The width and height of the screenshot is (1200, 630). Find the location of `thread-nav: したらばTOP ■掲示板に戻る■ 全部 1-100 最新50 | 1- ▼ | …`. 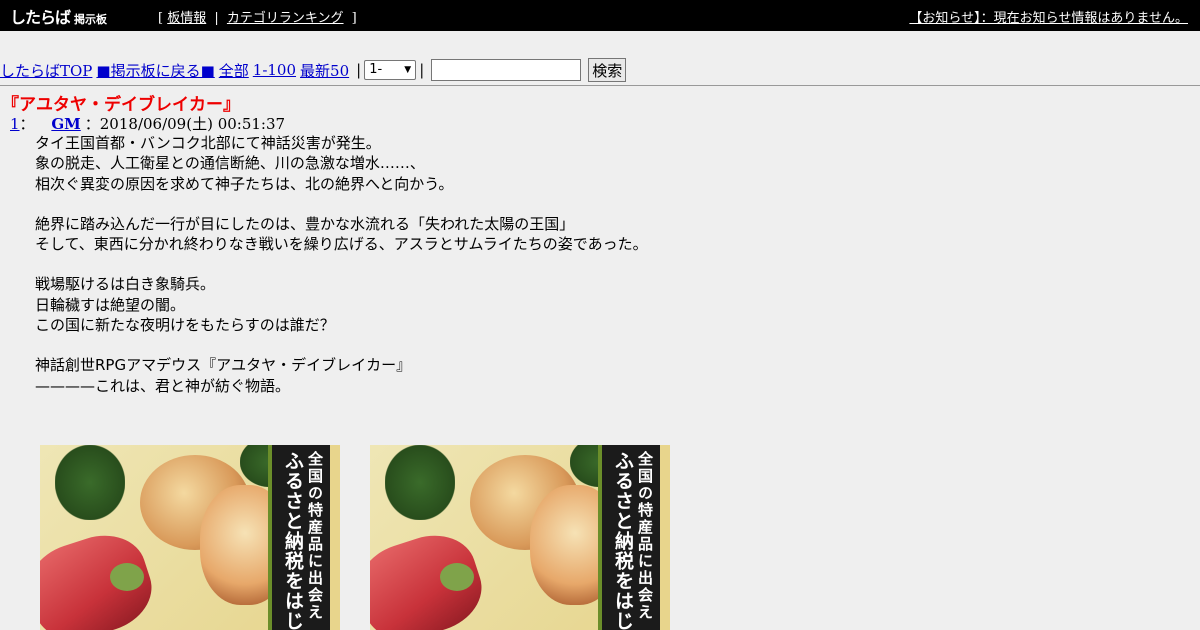

thread-nav: したらばTOP ■掲示板に戻る■ 全部 1-100 最新50 | 1- ▼ | … is located at coordinates (313, 70).